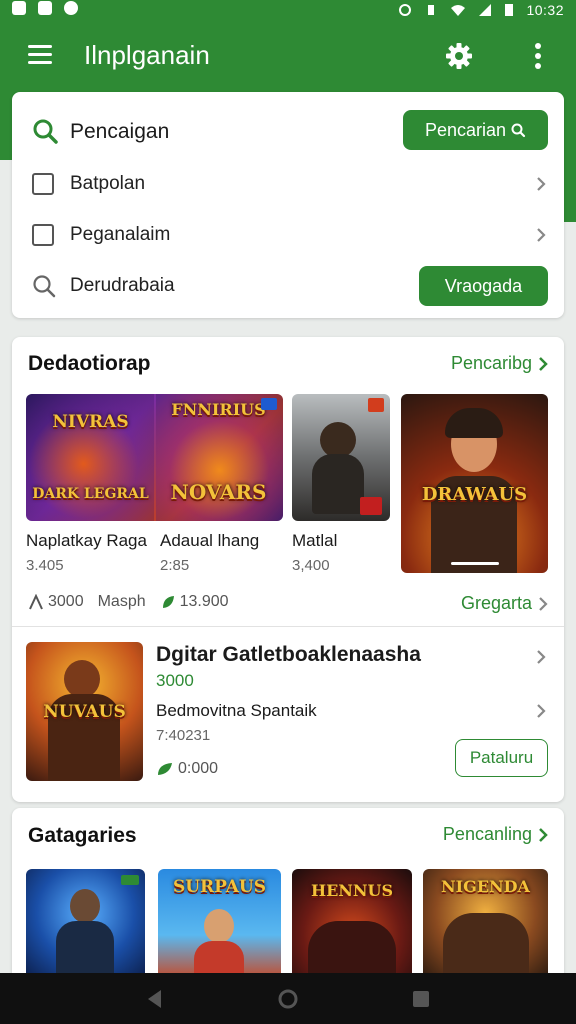  What do you see at coordinates (119, 132) in the screenshot?
I see `search-field: Pencaigan` at bounding box center [119, 132].